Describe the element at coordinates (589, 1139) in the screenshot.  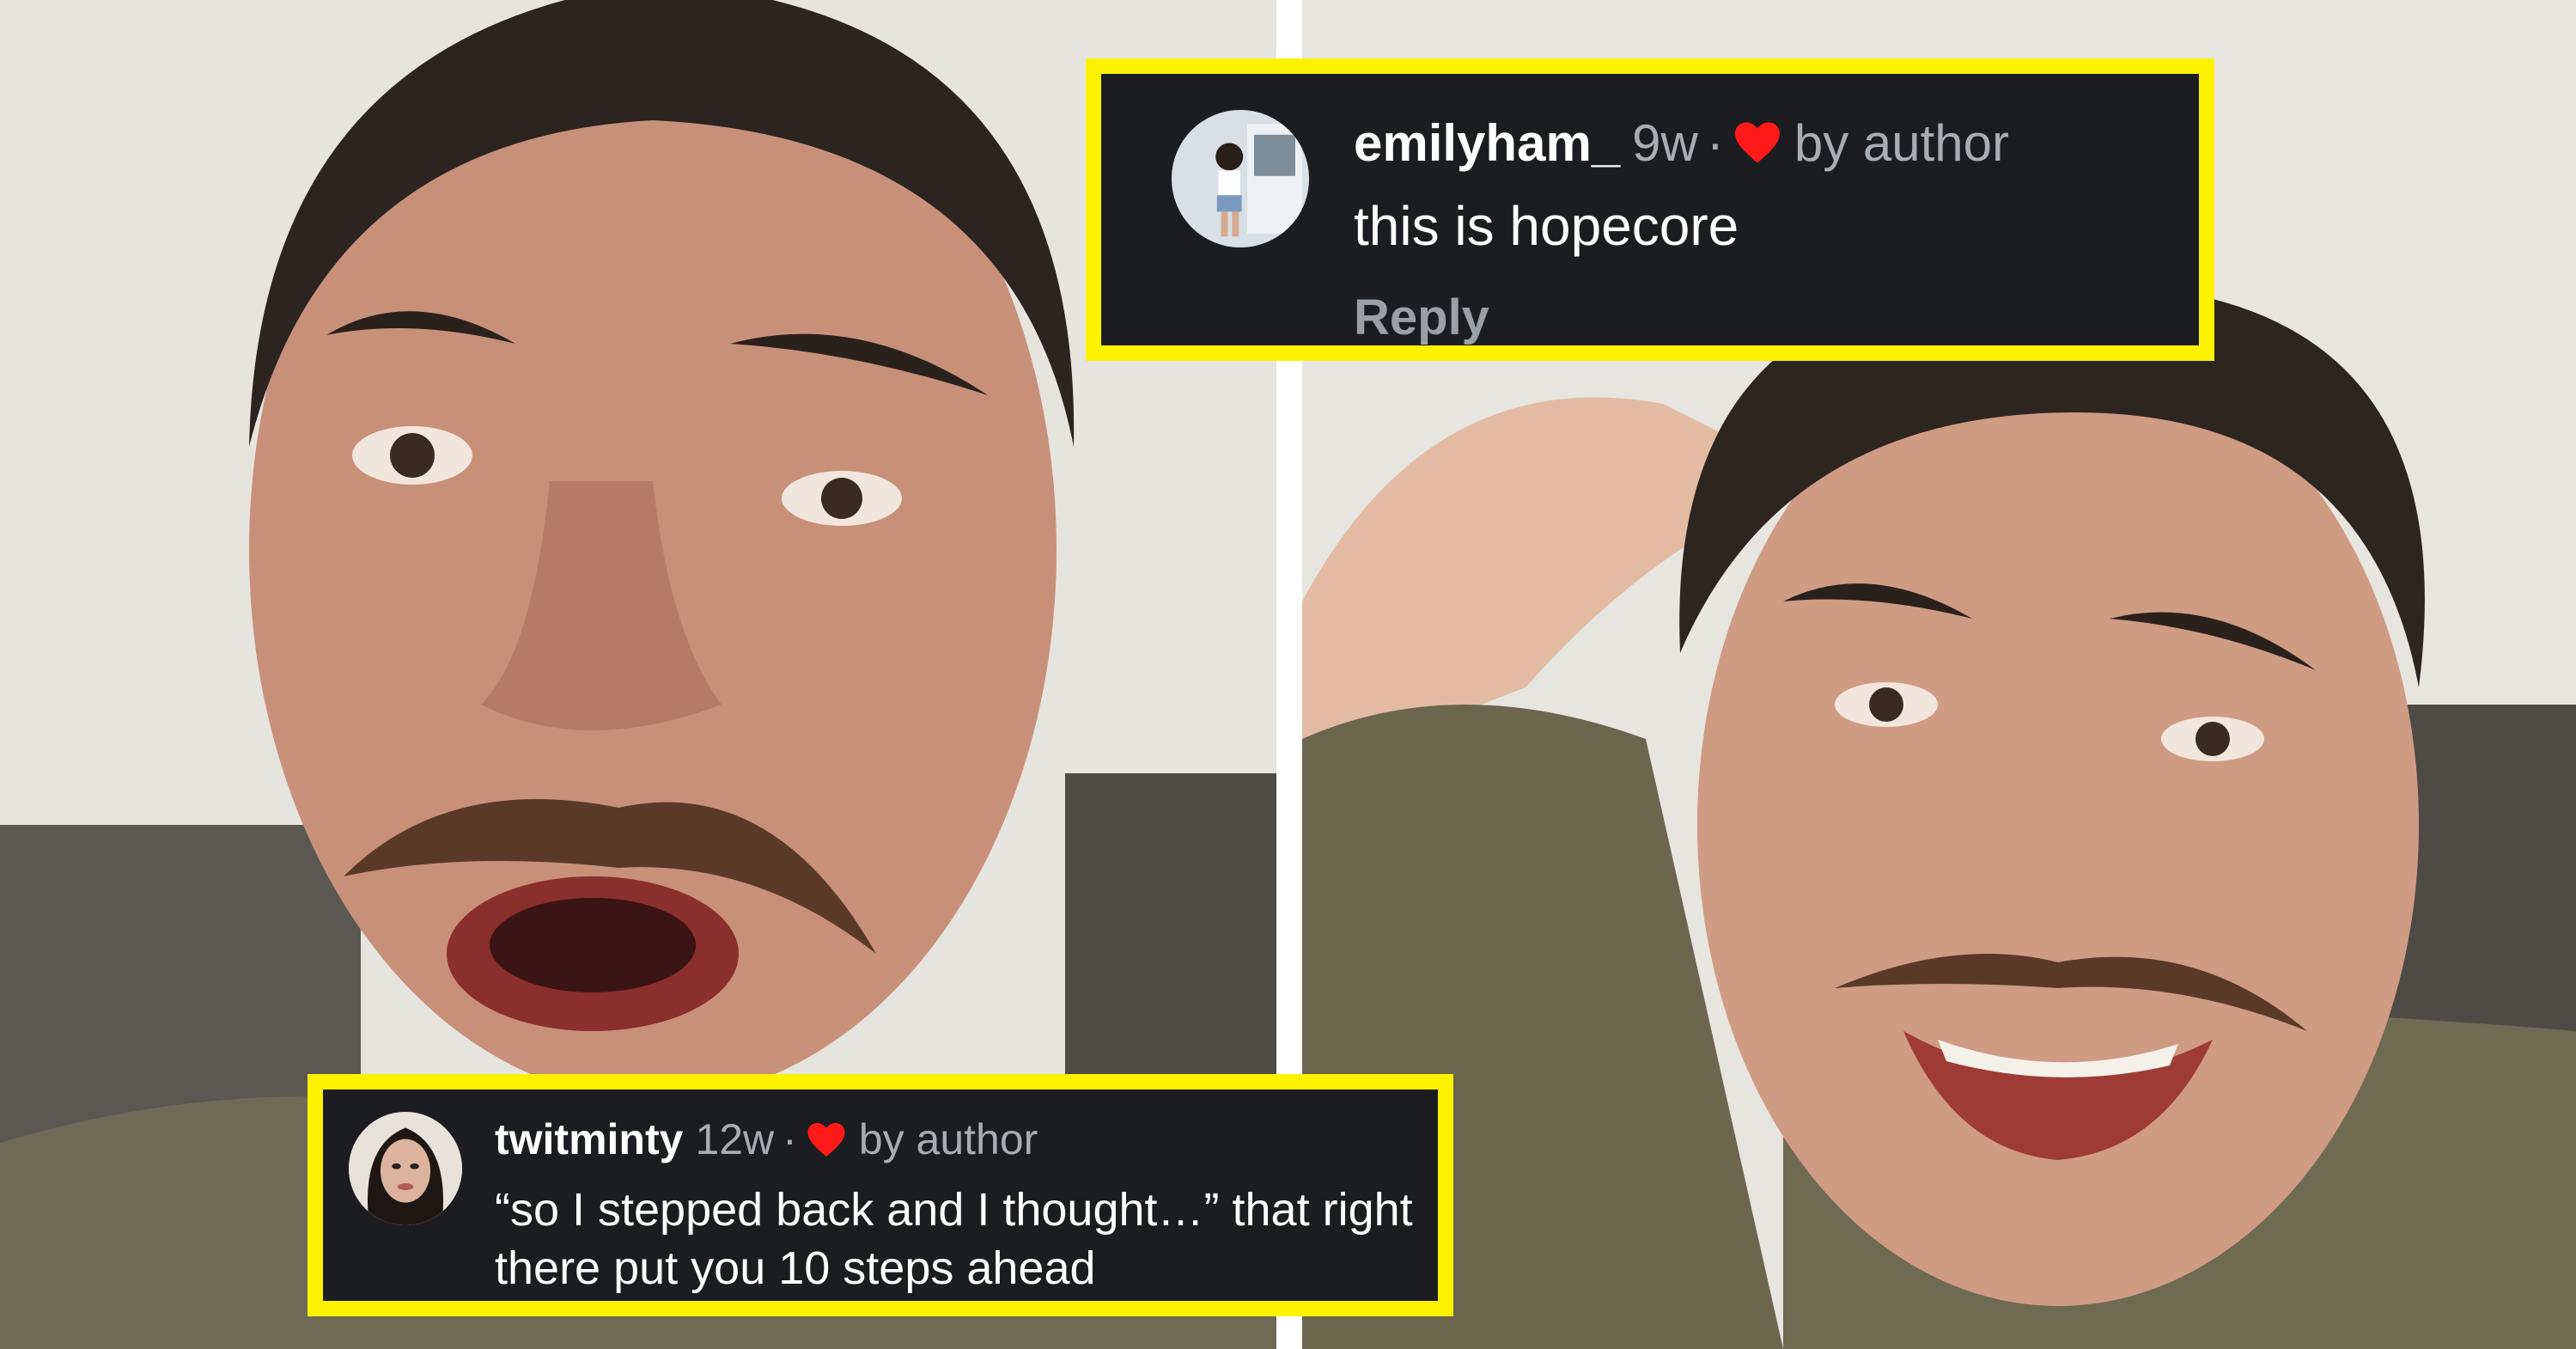
I see `username: twitminty` at that location.